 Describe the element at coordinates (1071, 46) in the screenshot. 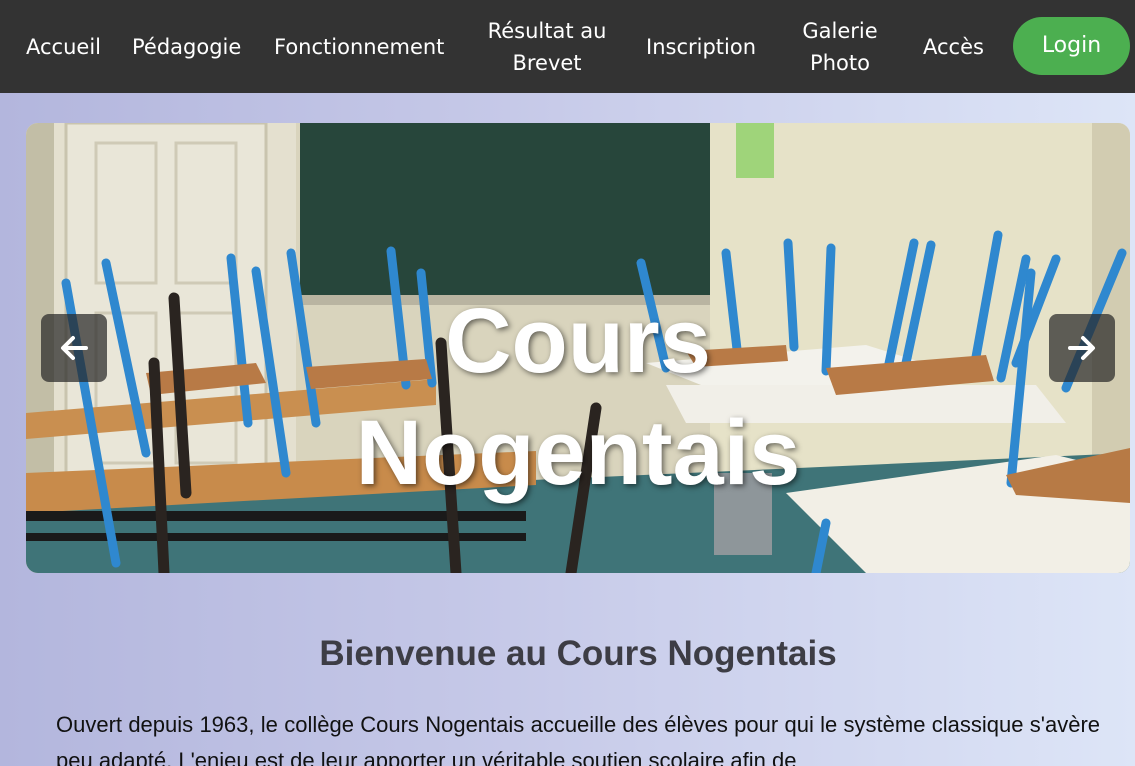

I see `login-button: Login` at that location.